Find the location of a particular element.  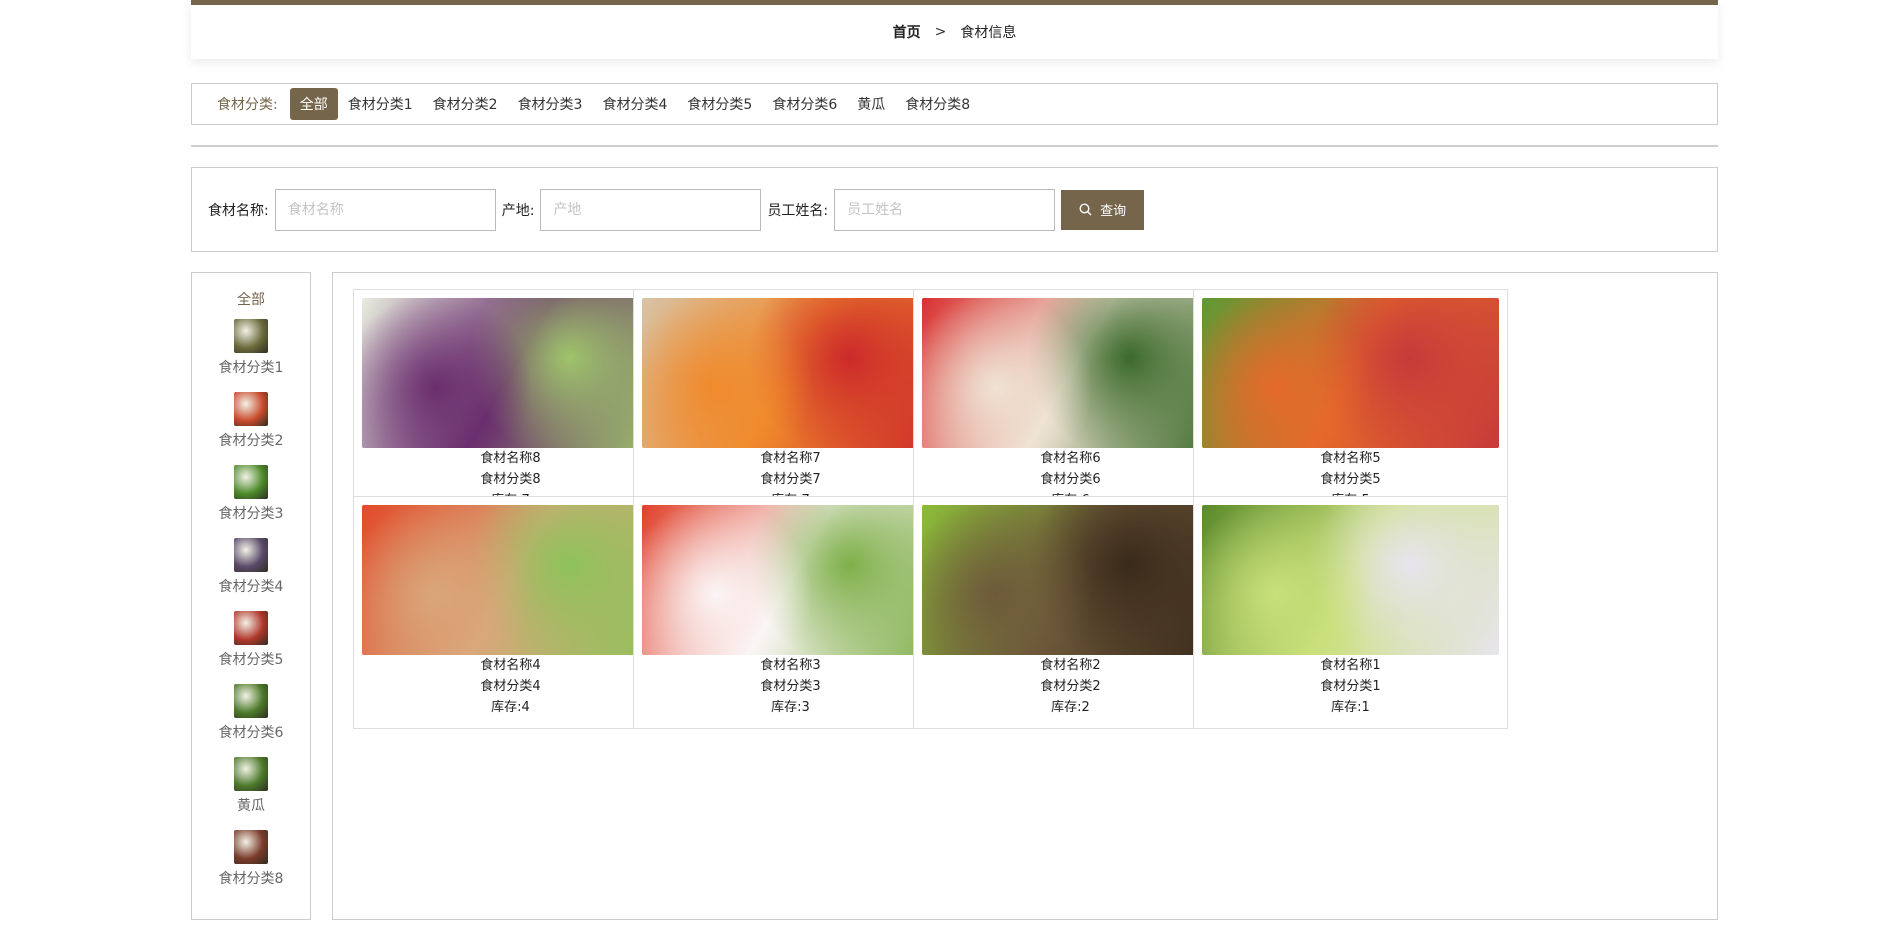

product-card: 食材名称6食材分类6库存:6 is located at coordinates (1070, 405).